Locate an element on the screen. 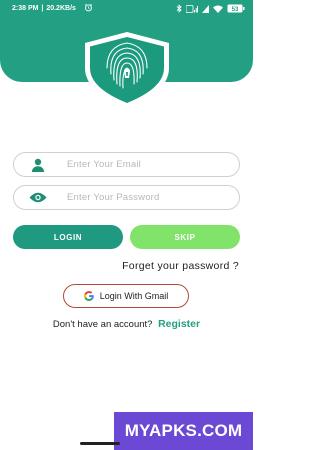 This screenshot has width=320, height=450. gmail-login-button: Login With Gmail is located at coordinates (126, 296).